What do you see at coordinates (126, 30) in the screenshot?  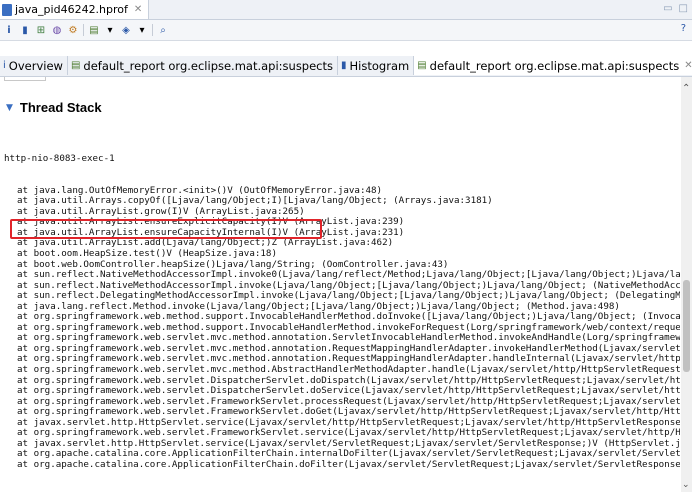 I see `query-browser-icon: ◈` at bounding box center [126, 30].